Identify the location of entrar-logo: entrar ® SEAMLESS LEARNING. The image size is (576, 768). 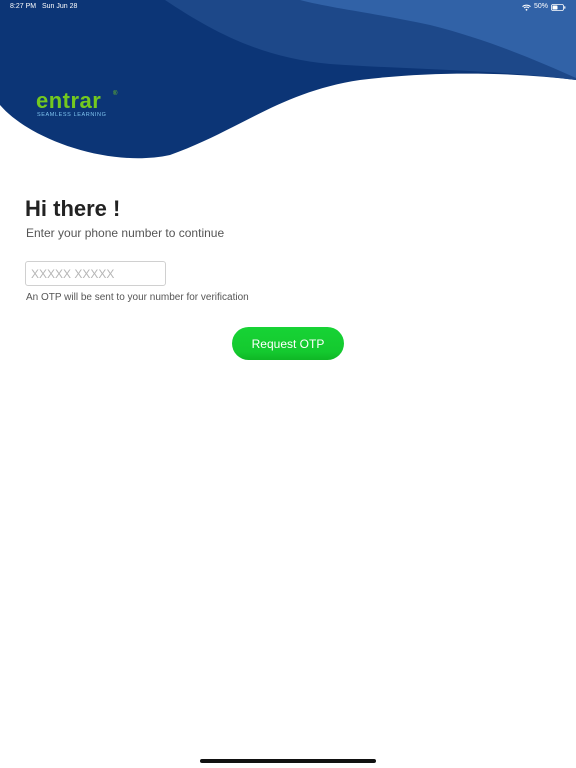
(76, 103).